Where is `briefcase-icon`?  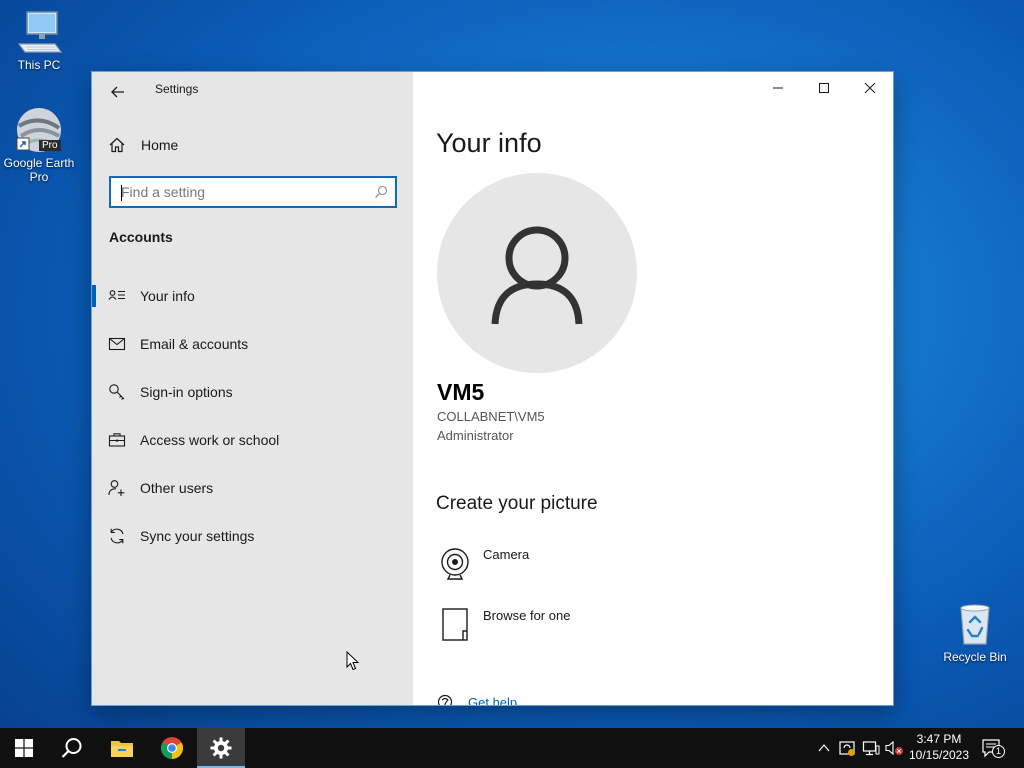 briefcase-icon is located at coordinates (117, 440).